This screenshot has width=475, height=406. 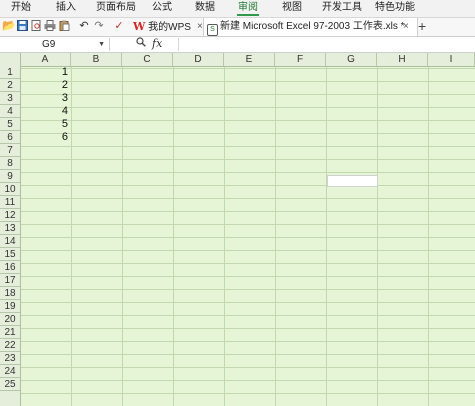 I want to click on column-header-g: G, so click(x=351, y=59).